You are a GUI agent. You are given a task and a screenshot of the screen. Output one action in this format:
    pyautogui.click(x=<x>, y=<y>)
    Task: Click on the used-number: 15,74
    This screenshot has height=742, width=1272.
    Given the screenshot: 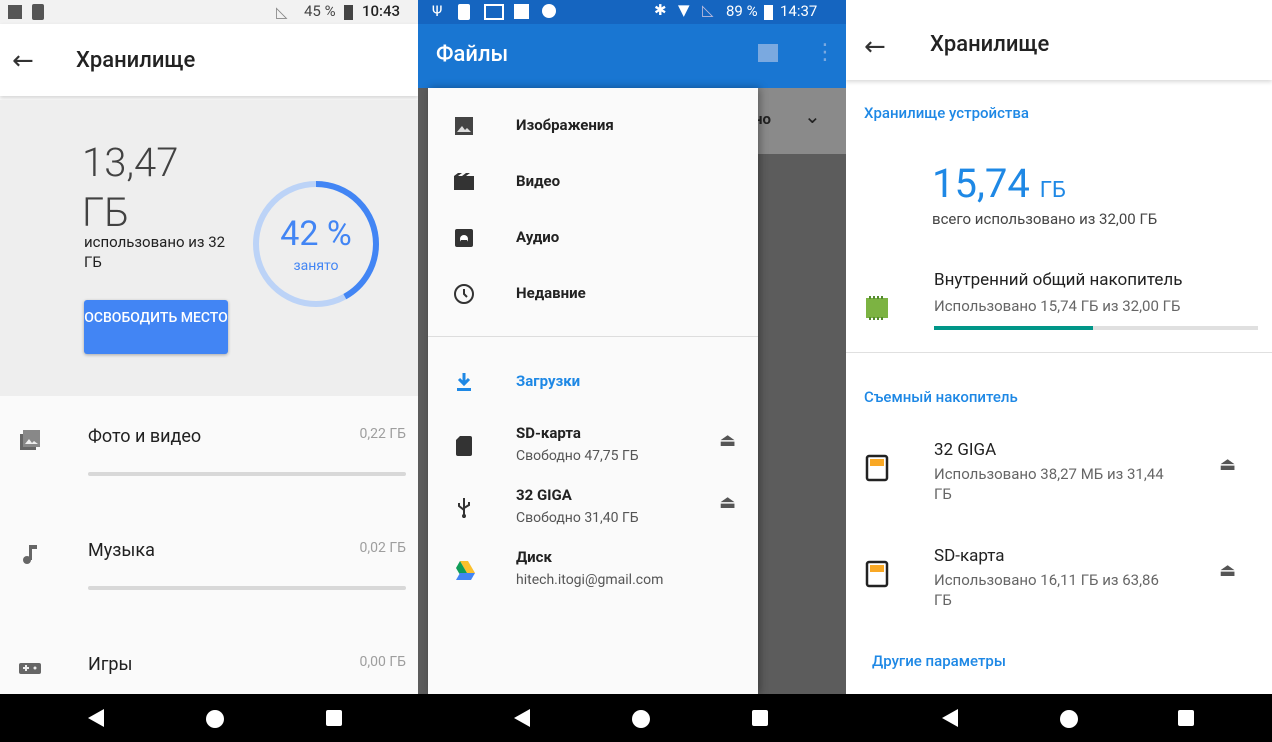 What is the action you would take?
    pyautogui.click(x=981, y=183)
    